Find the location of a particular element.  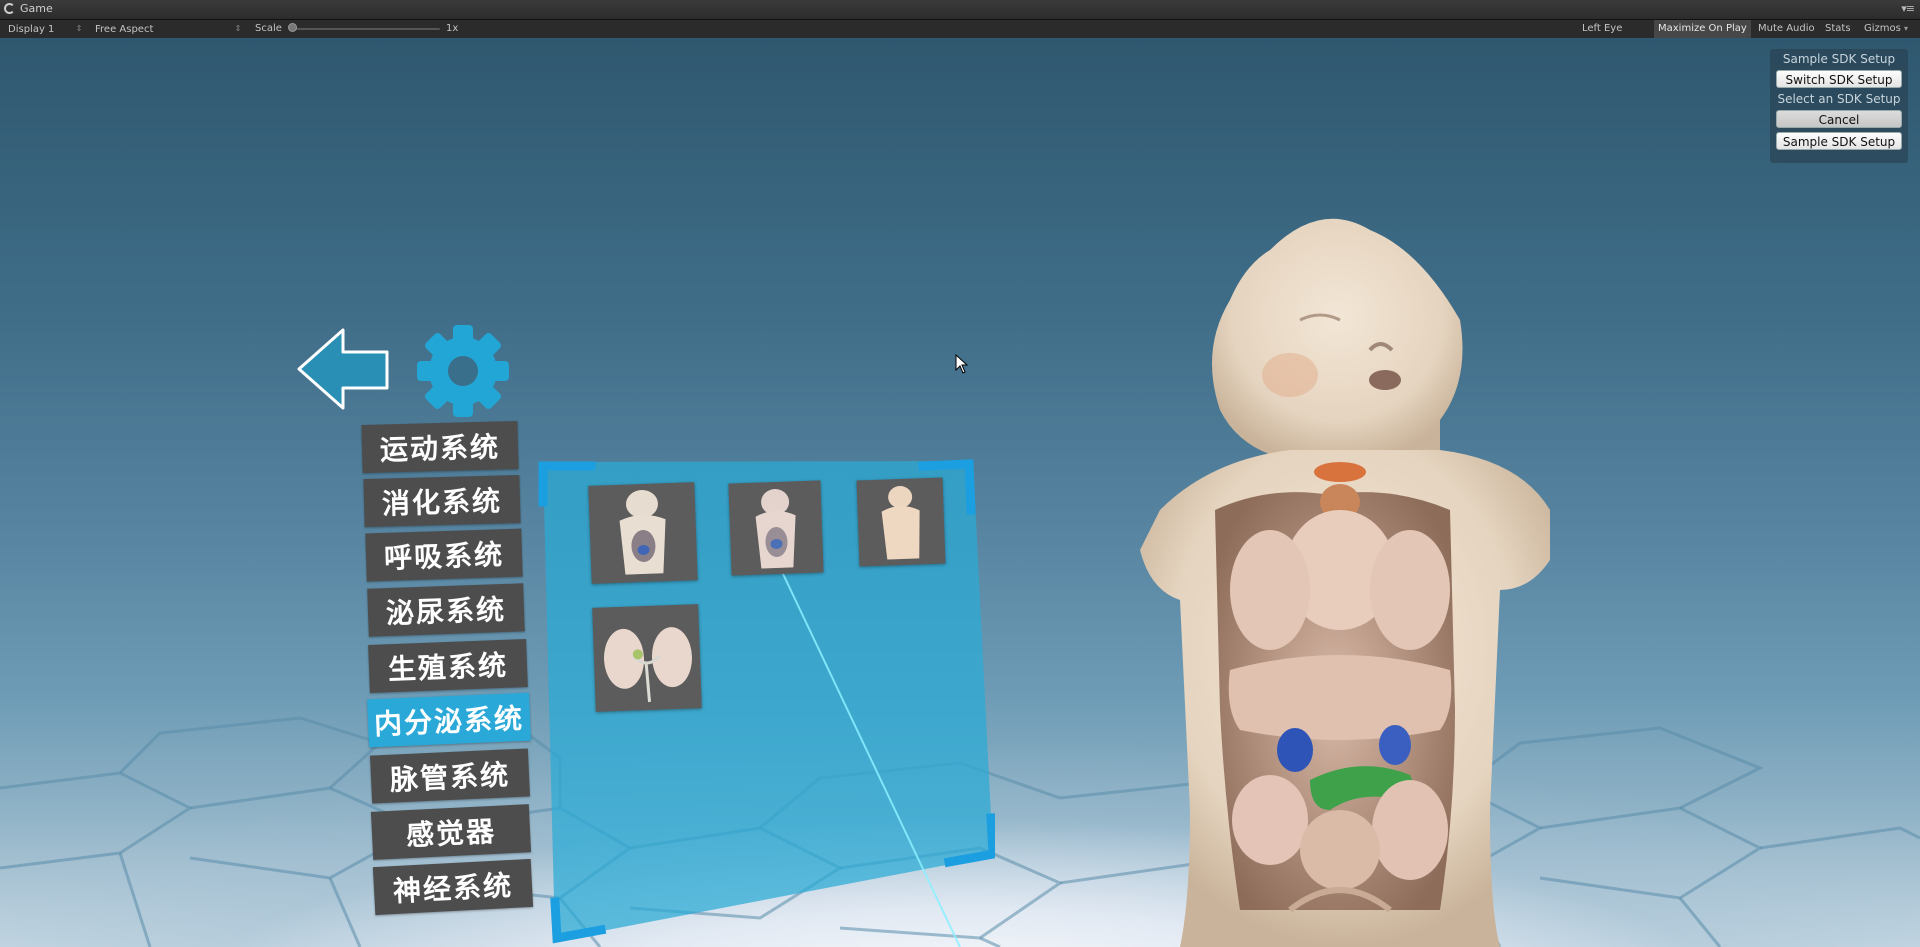

game-view-icon is located at coordinates (9, 8).